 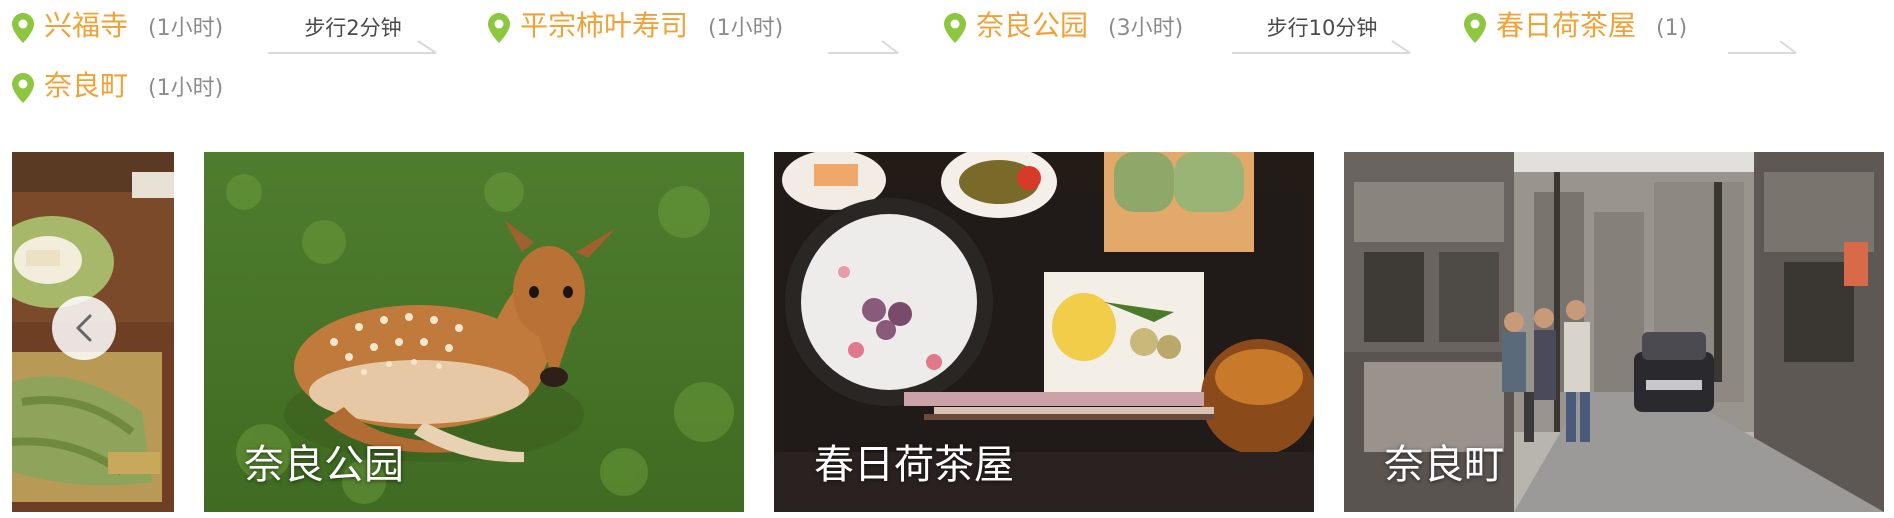 I want to click on stop-name: 平宗柿叶寿司, so click(x=604, y=26).